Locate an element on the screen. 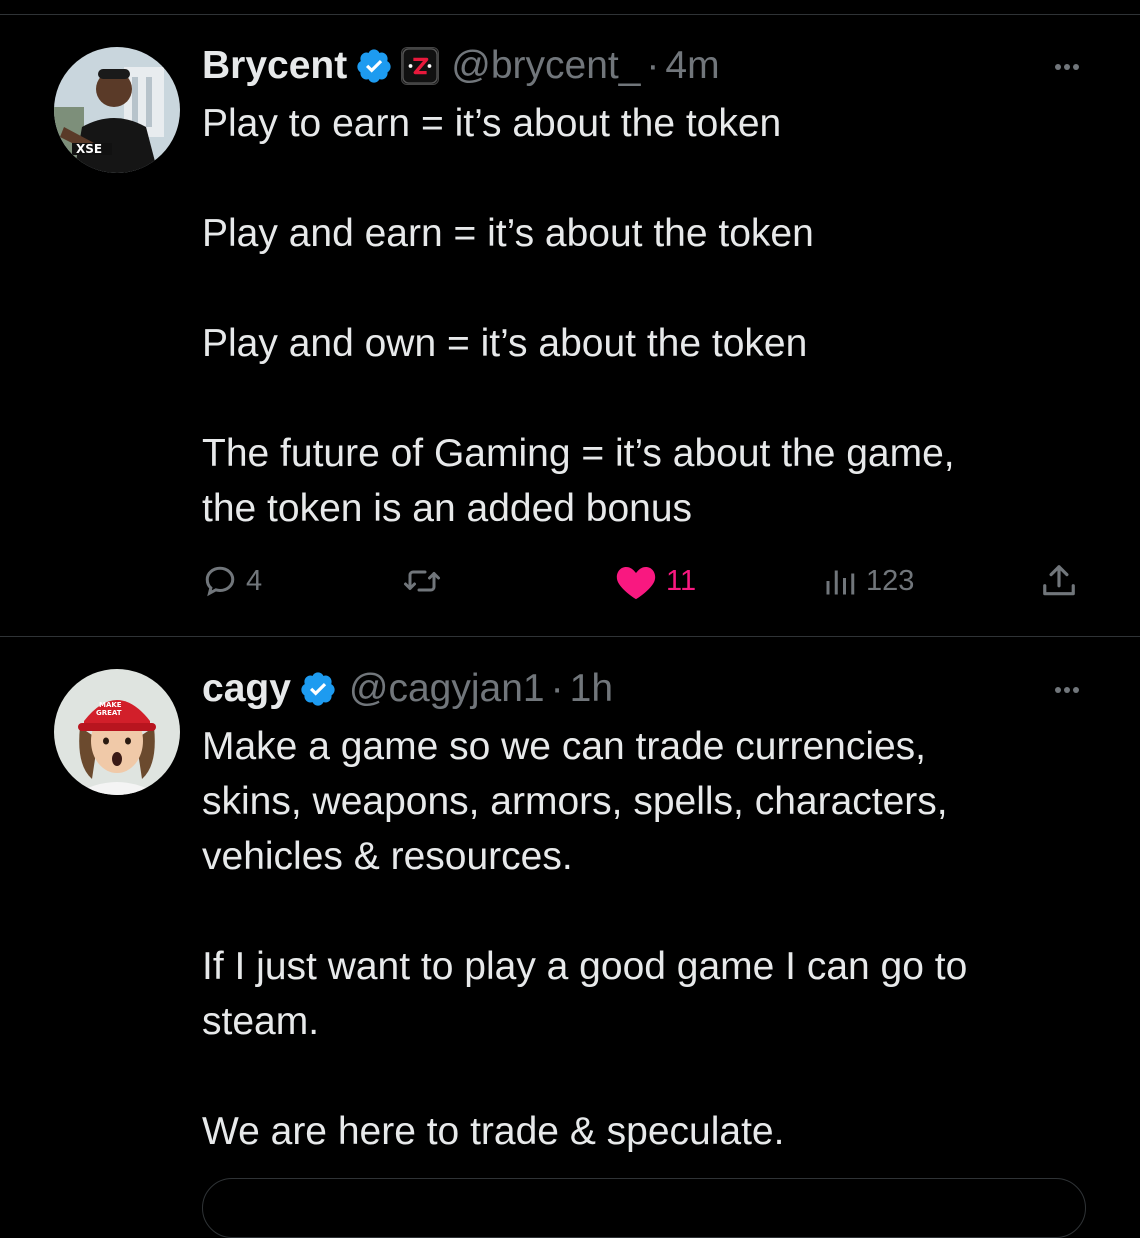 This screenshot has width=1140, height=1238. views-chart-icon is located at coordinates (840, 582).